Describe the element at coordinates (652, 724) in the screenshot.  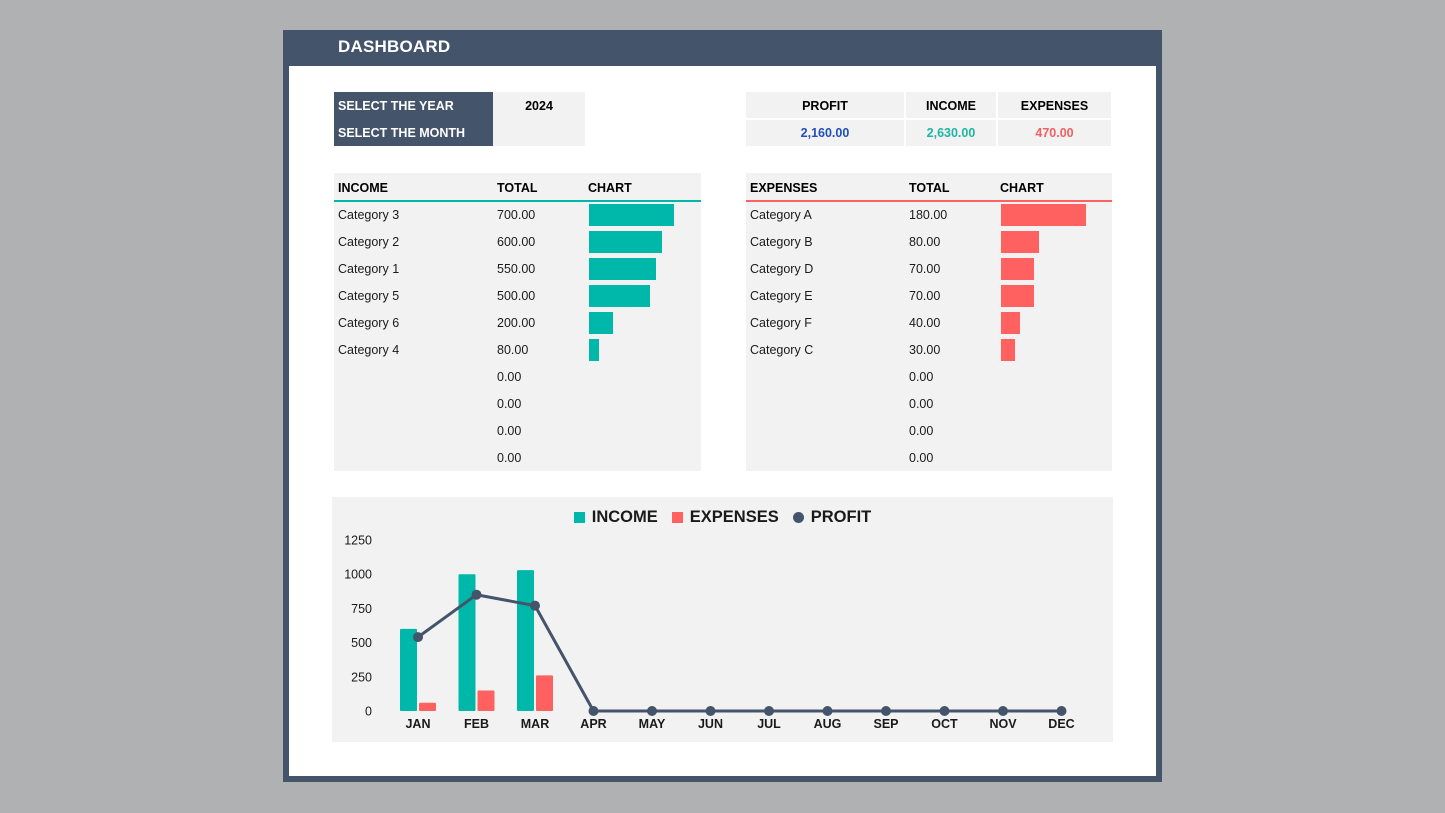
I see `x-tick-label: MAY` at that location.